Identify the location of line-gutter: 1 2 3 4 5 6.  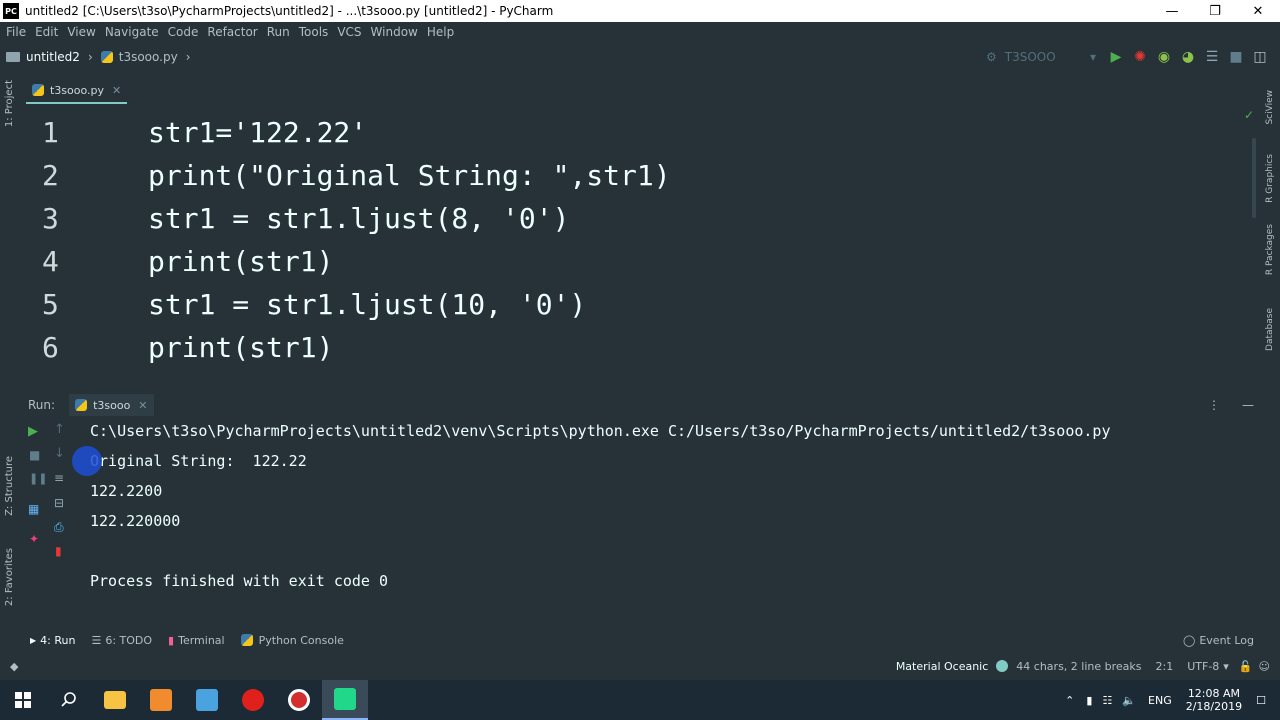
(65, 239).